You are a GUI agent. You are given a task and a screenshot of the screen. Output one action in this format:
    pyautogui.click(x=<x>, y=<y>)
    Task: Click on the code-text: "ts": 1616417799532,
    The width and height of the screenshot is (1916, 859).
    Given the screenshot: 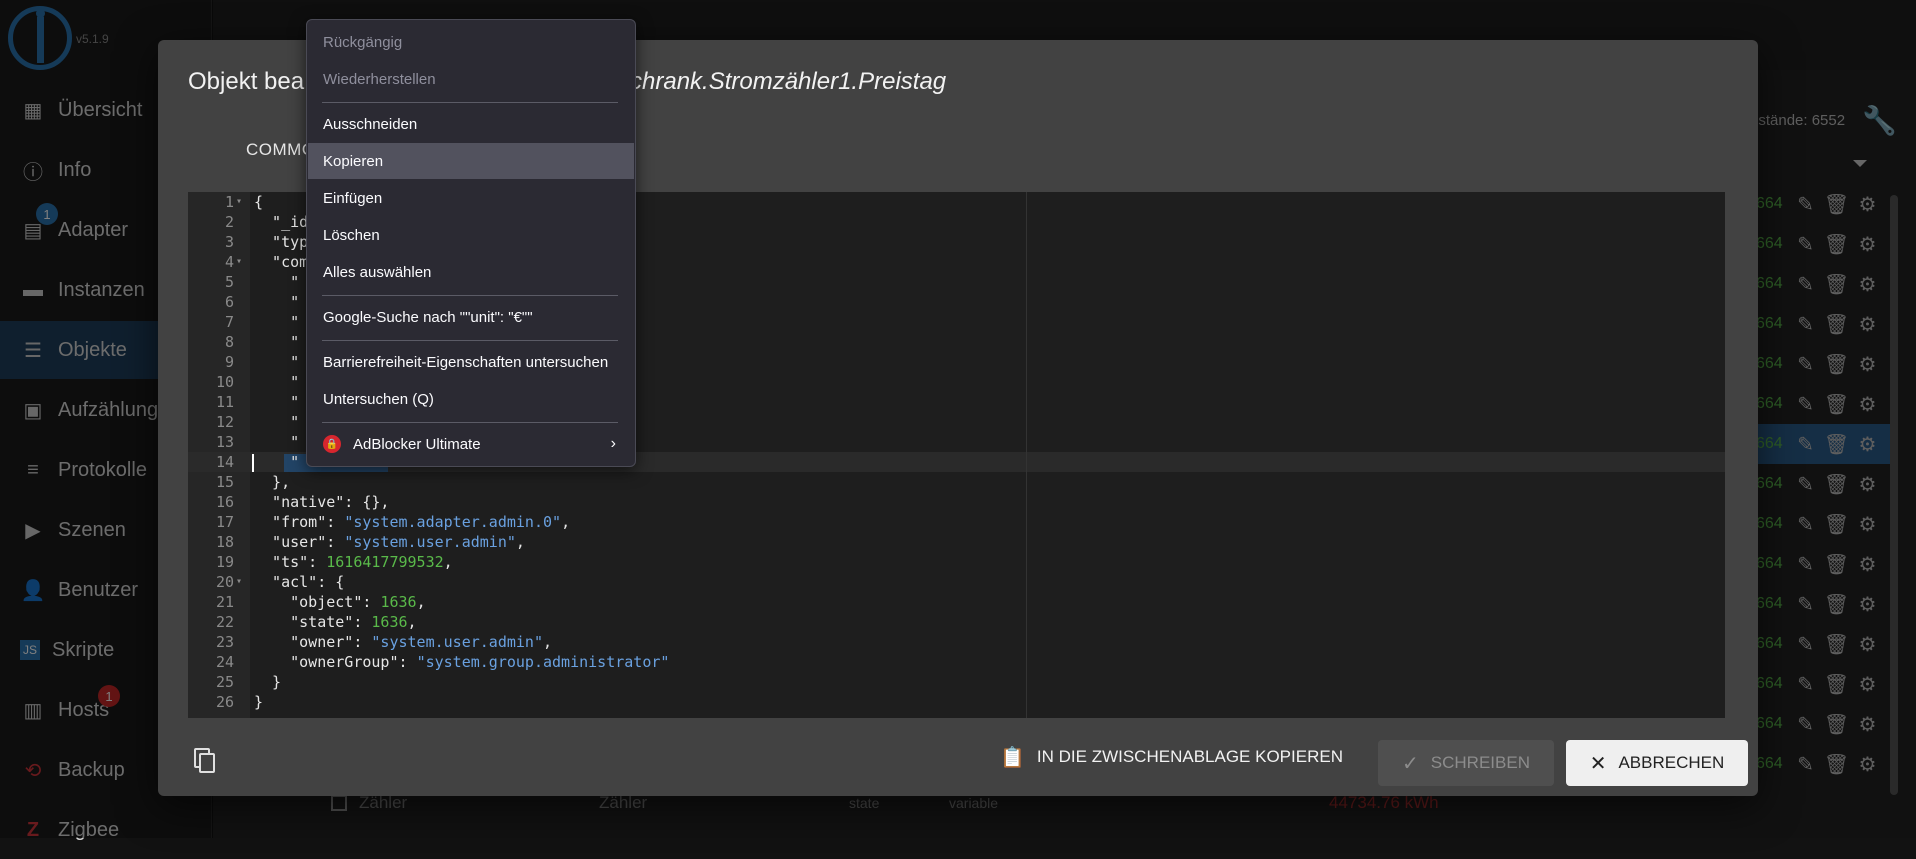 What is the action you would take?
    pyautogui.click(x=353, y=562)
    